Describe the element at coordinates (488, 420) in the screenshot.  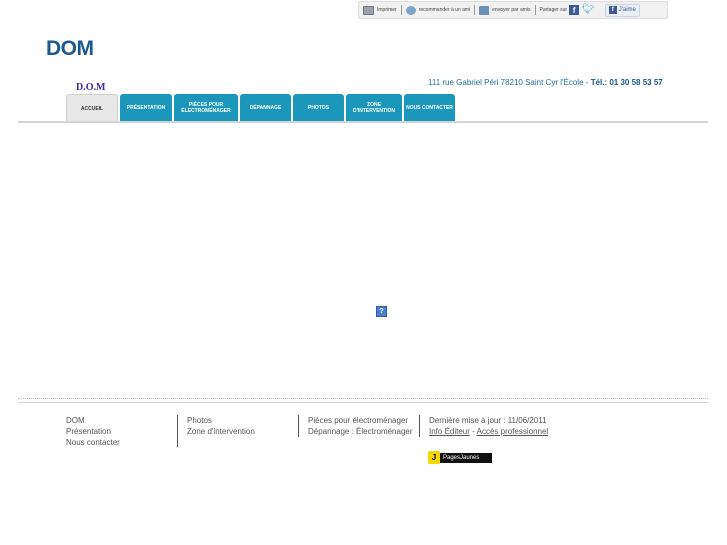
I see `last-updated: Dernière mise à jour : 11/06/2011` at that location.